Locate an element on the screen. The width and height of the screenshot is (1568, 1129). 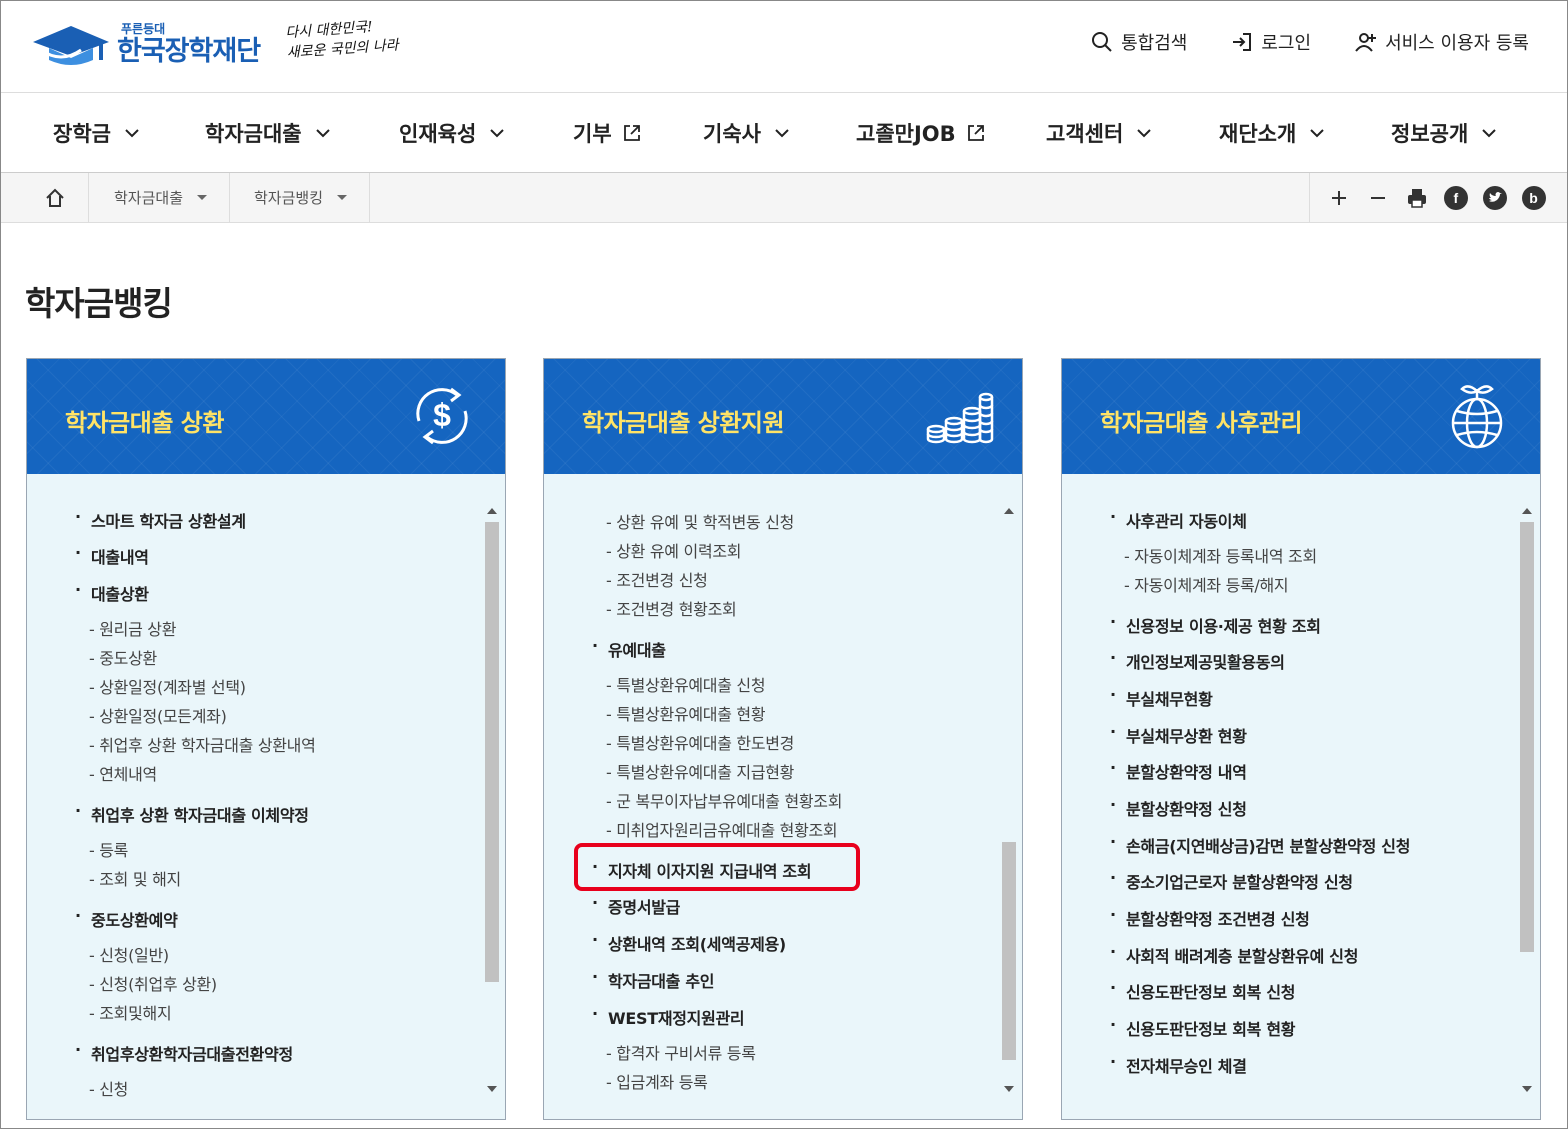
gnb-customer-center: 고객센터 is located at coordinates (1098, 133).